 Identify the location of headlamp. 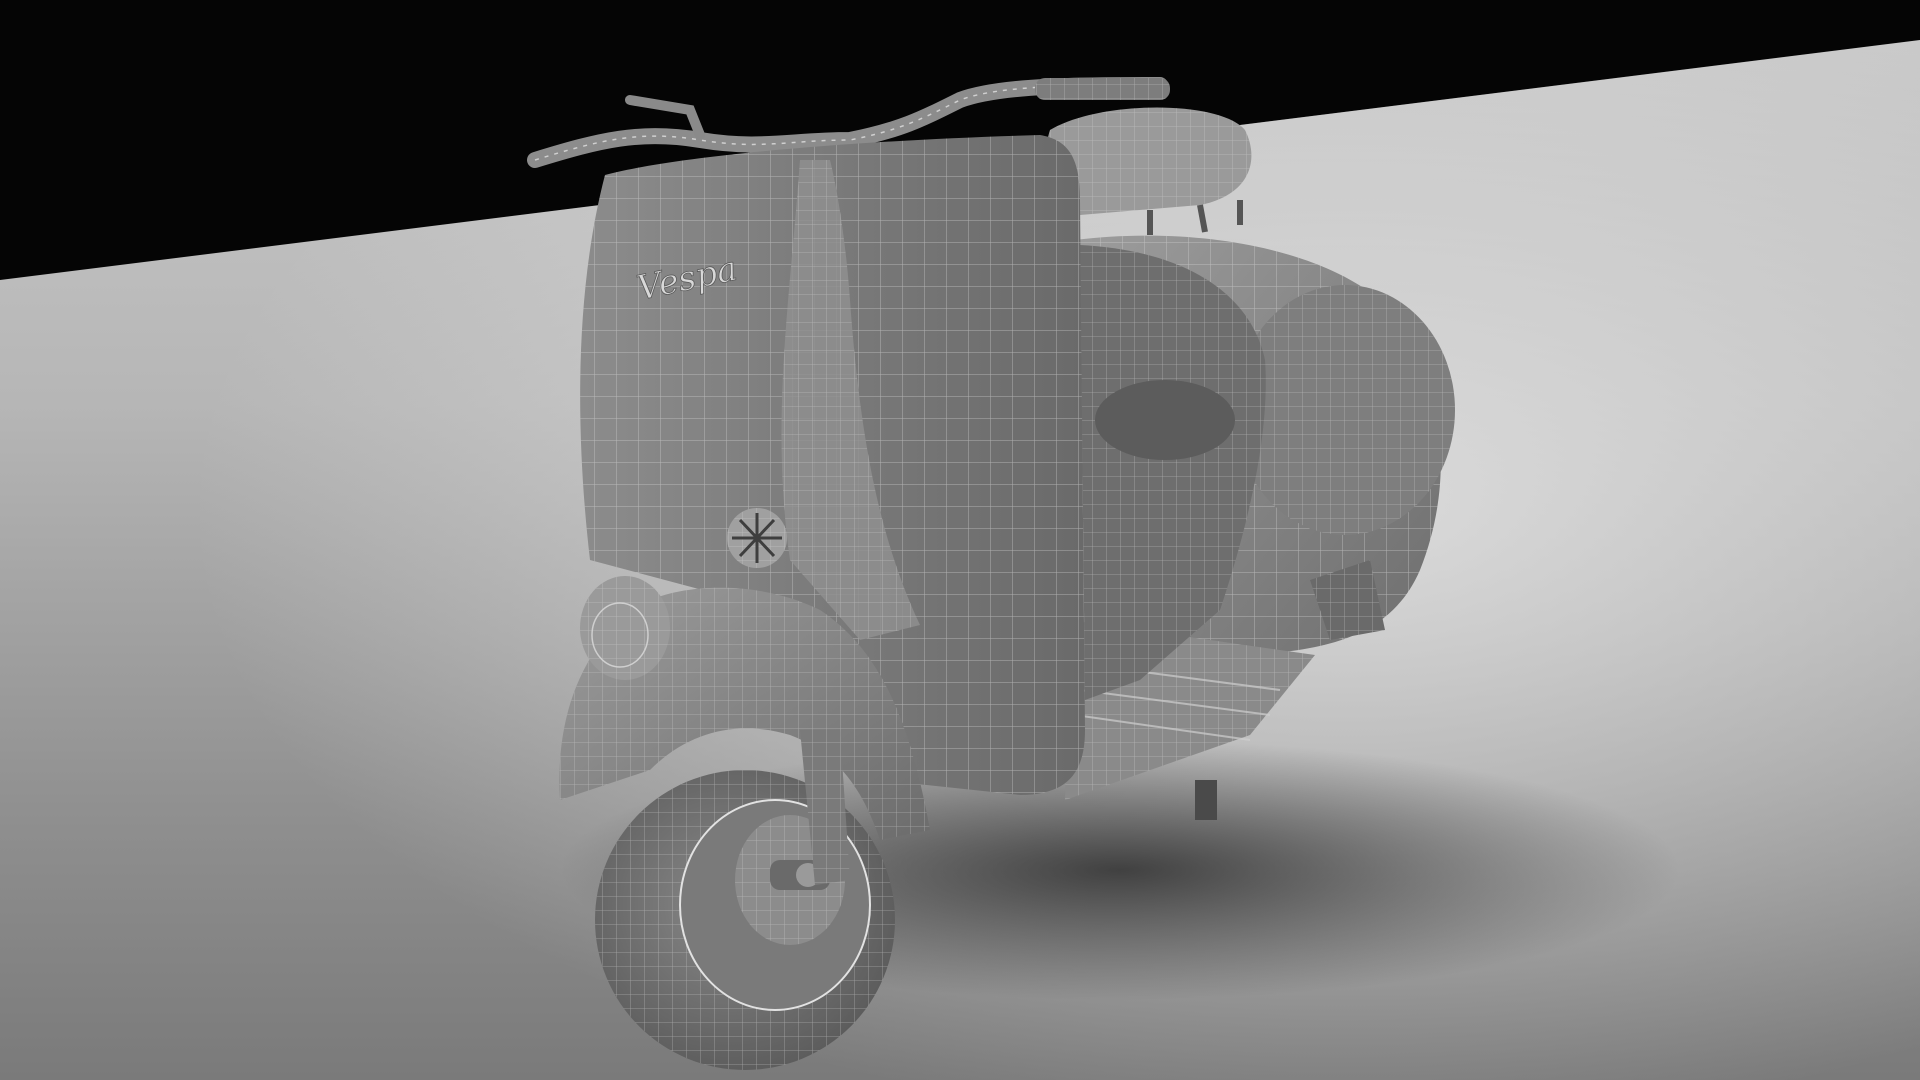
(625, 628).